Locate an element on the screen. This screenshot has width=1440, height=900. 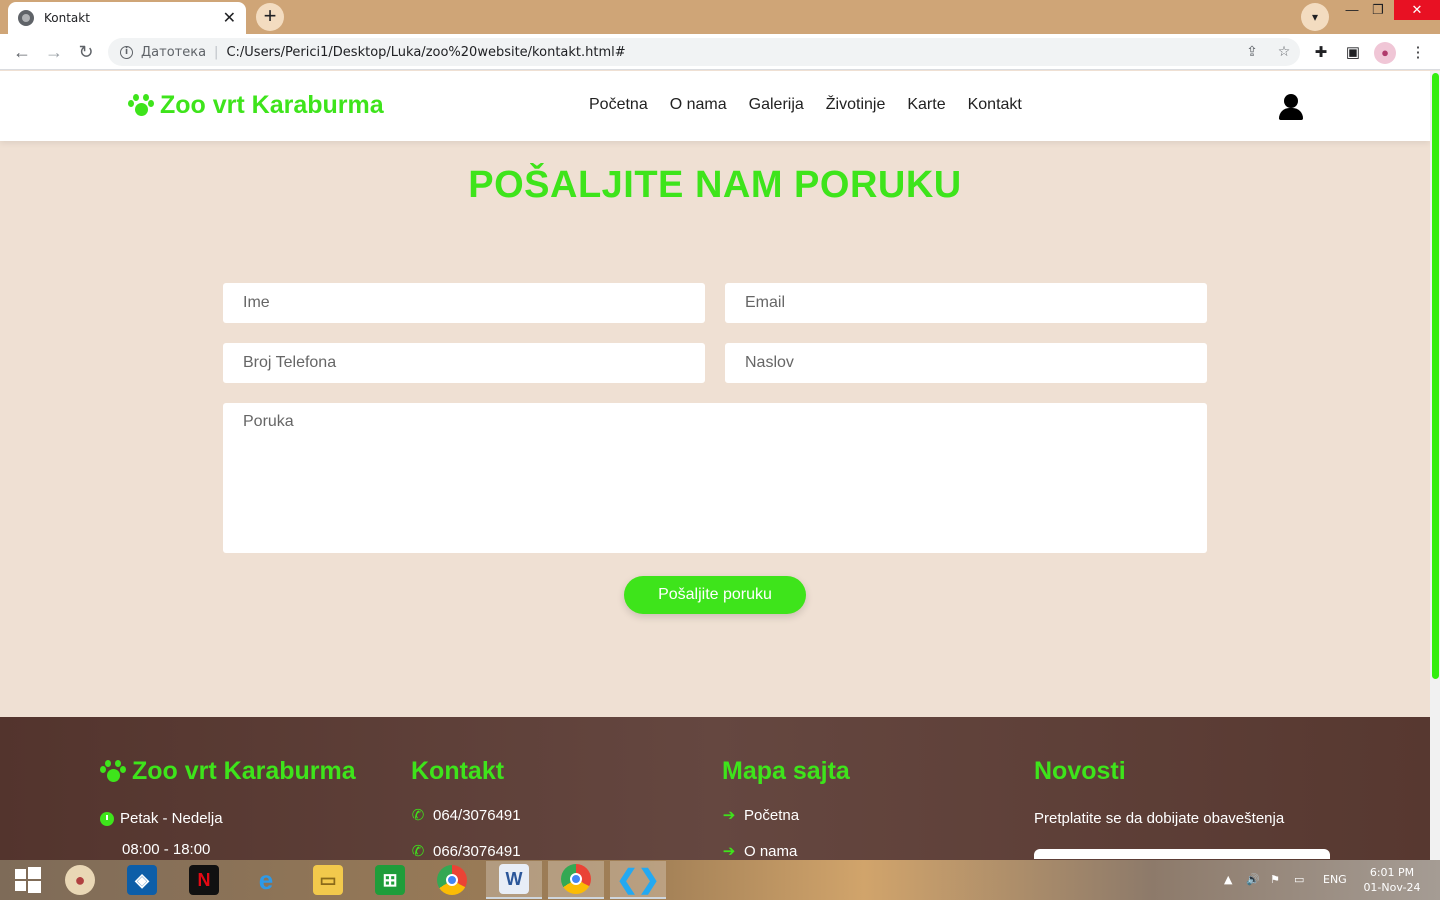
phone-2-text: 066/3076491 is located at coordinates (477, 851).